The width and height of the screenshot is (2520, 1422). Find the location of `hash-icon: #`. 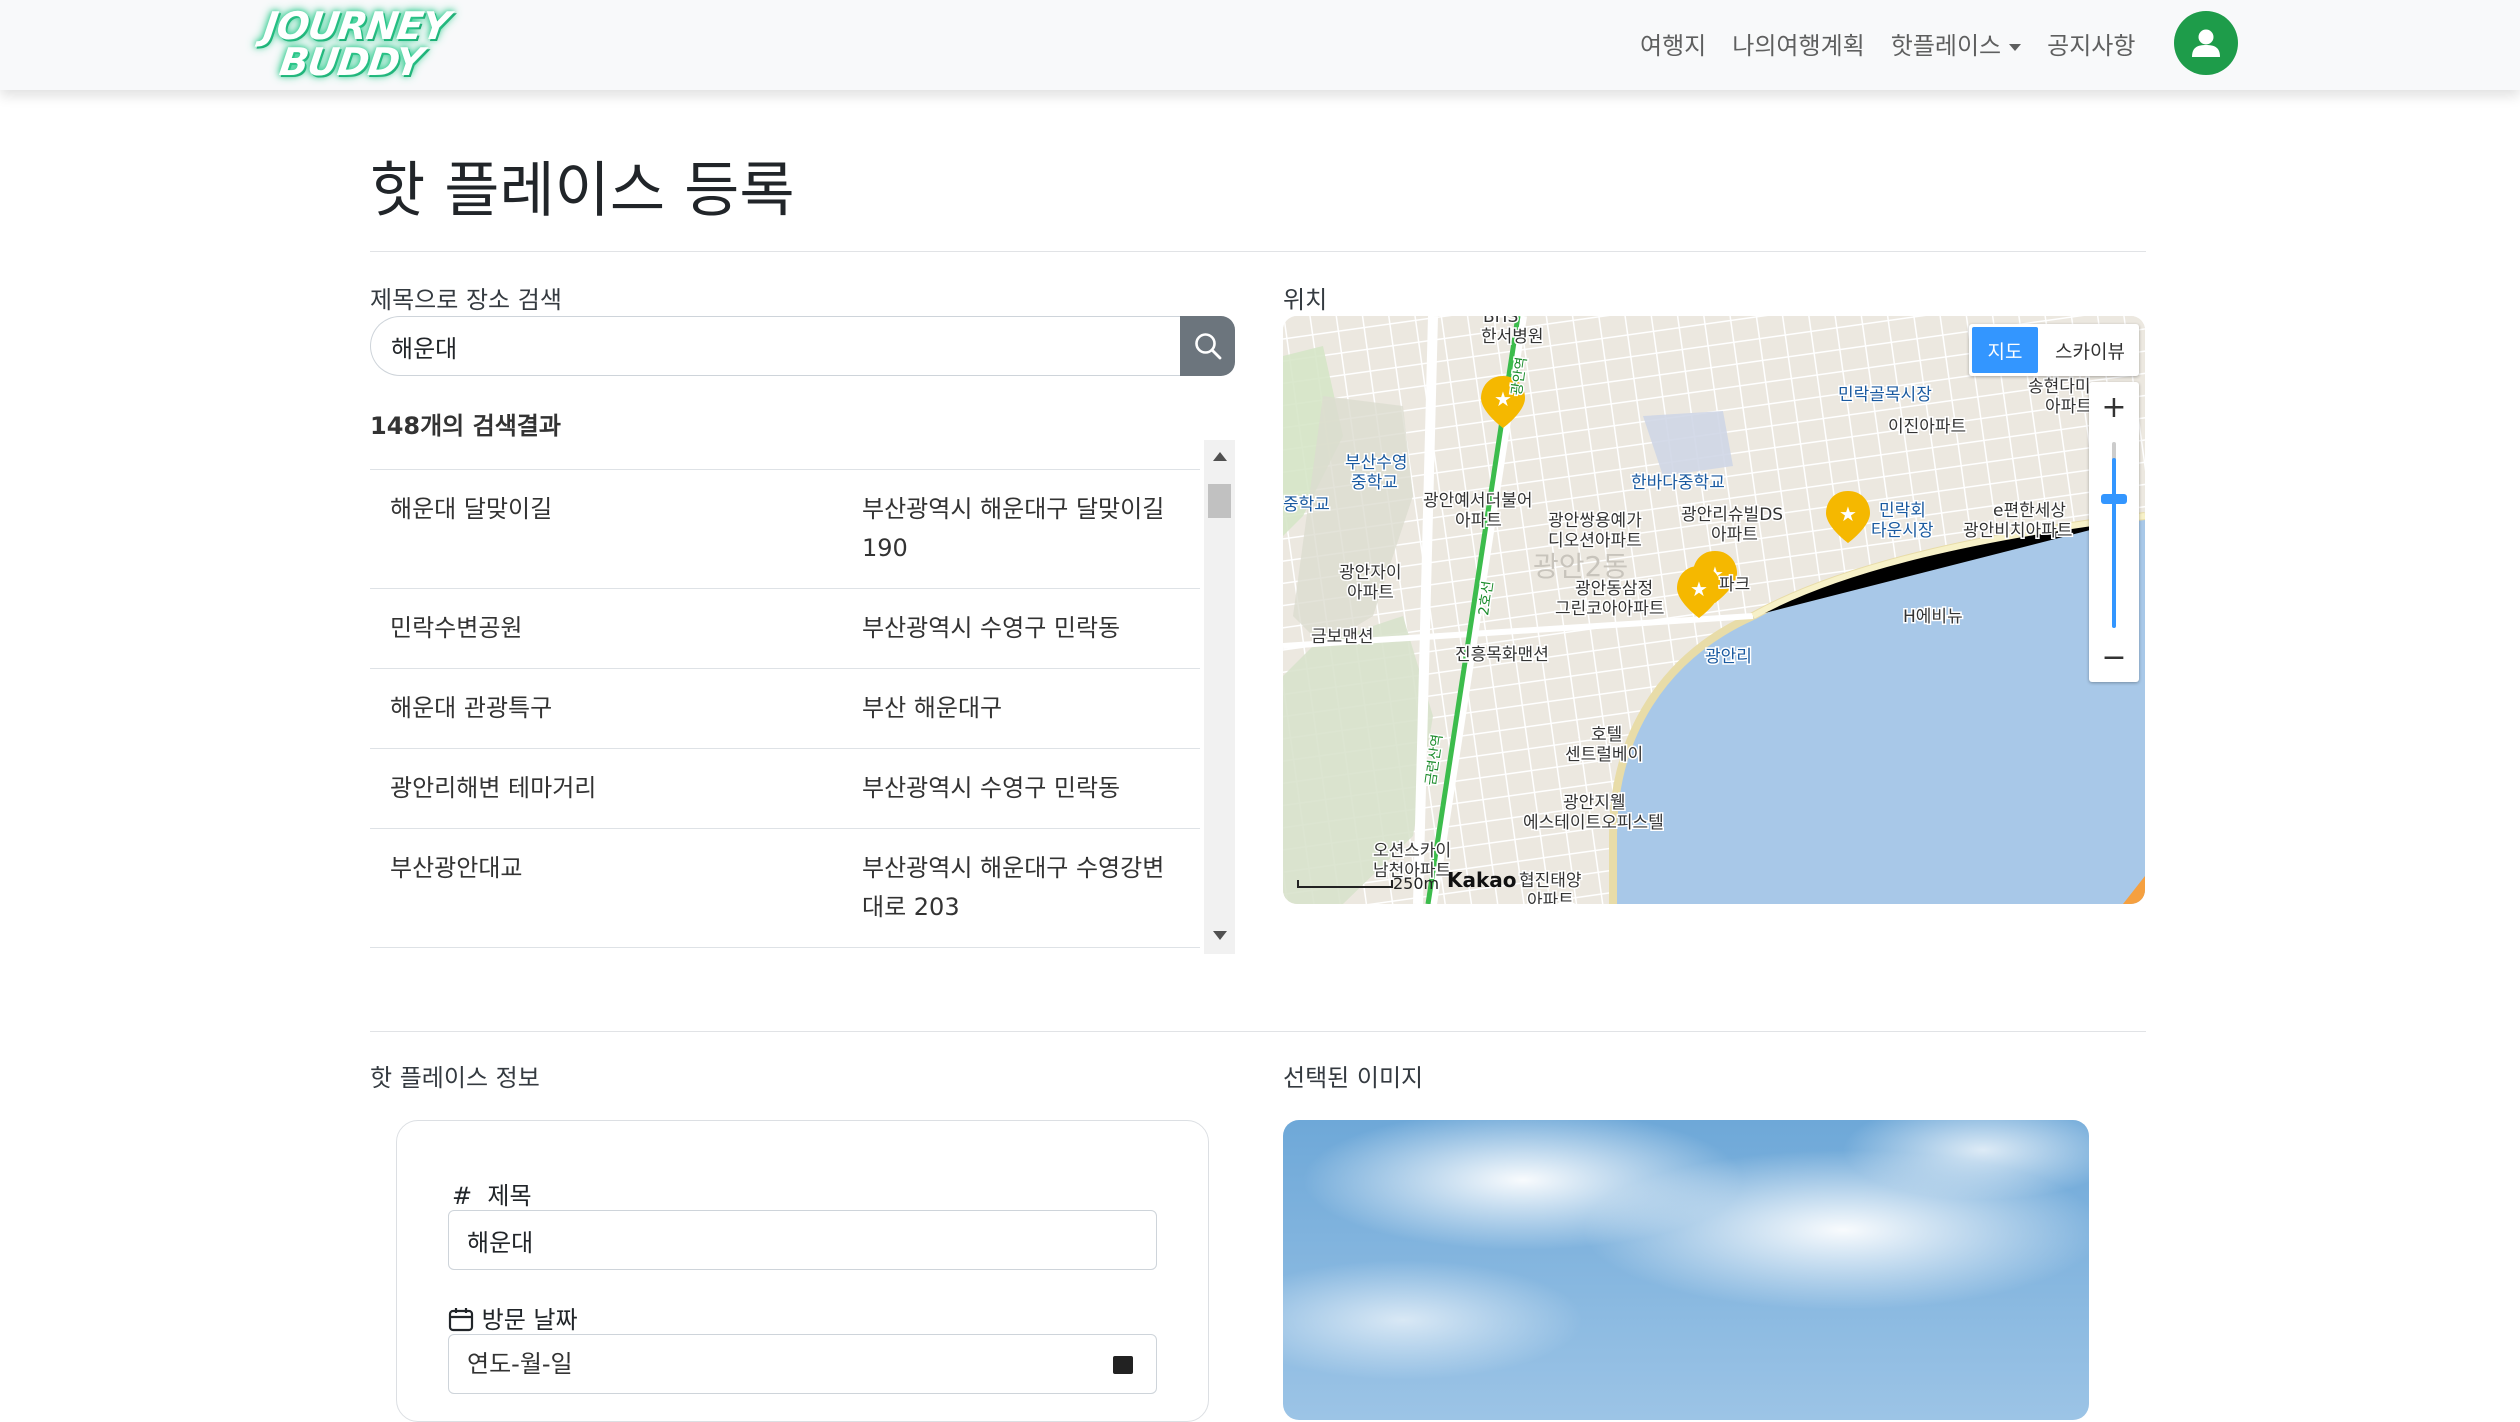

hash-icon: # is located at coordinates (462, 1196).